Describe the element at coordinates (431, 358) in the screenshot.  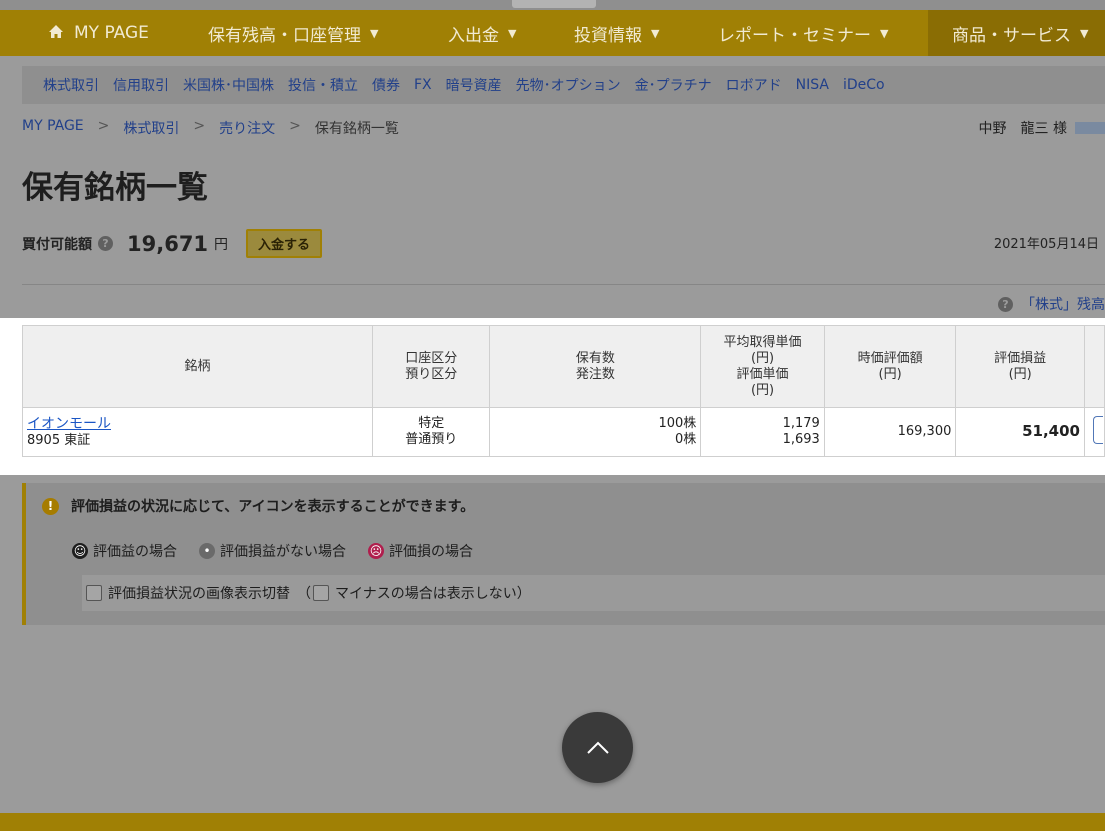
I see `header-account-type: 口座区分` at that location.